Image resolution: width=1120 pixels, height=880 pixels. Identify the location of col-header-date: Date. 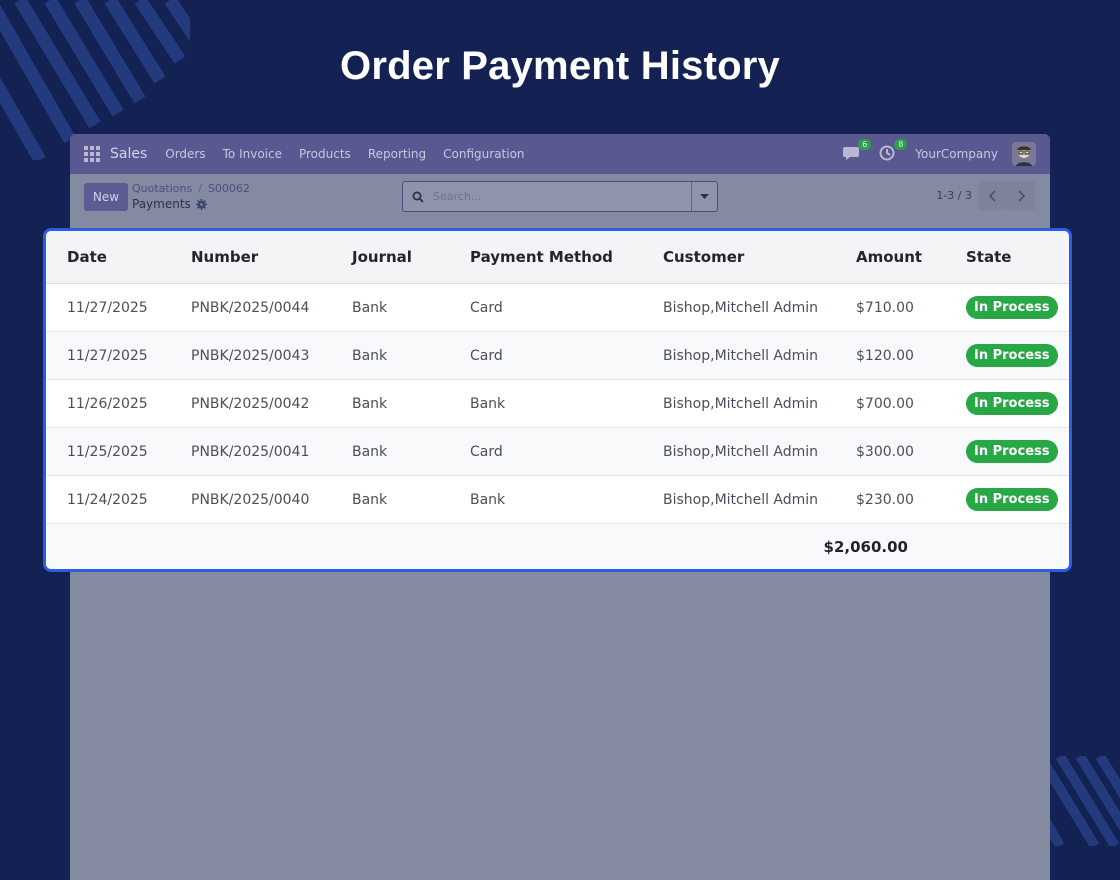
(87, 257).